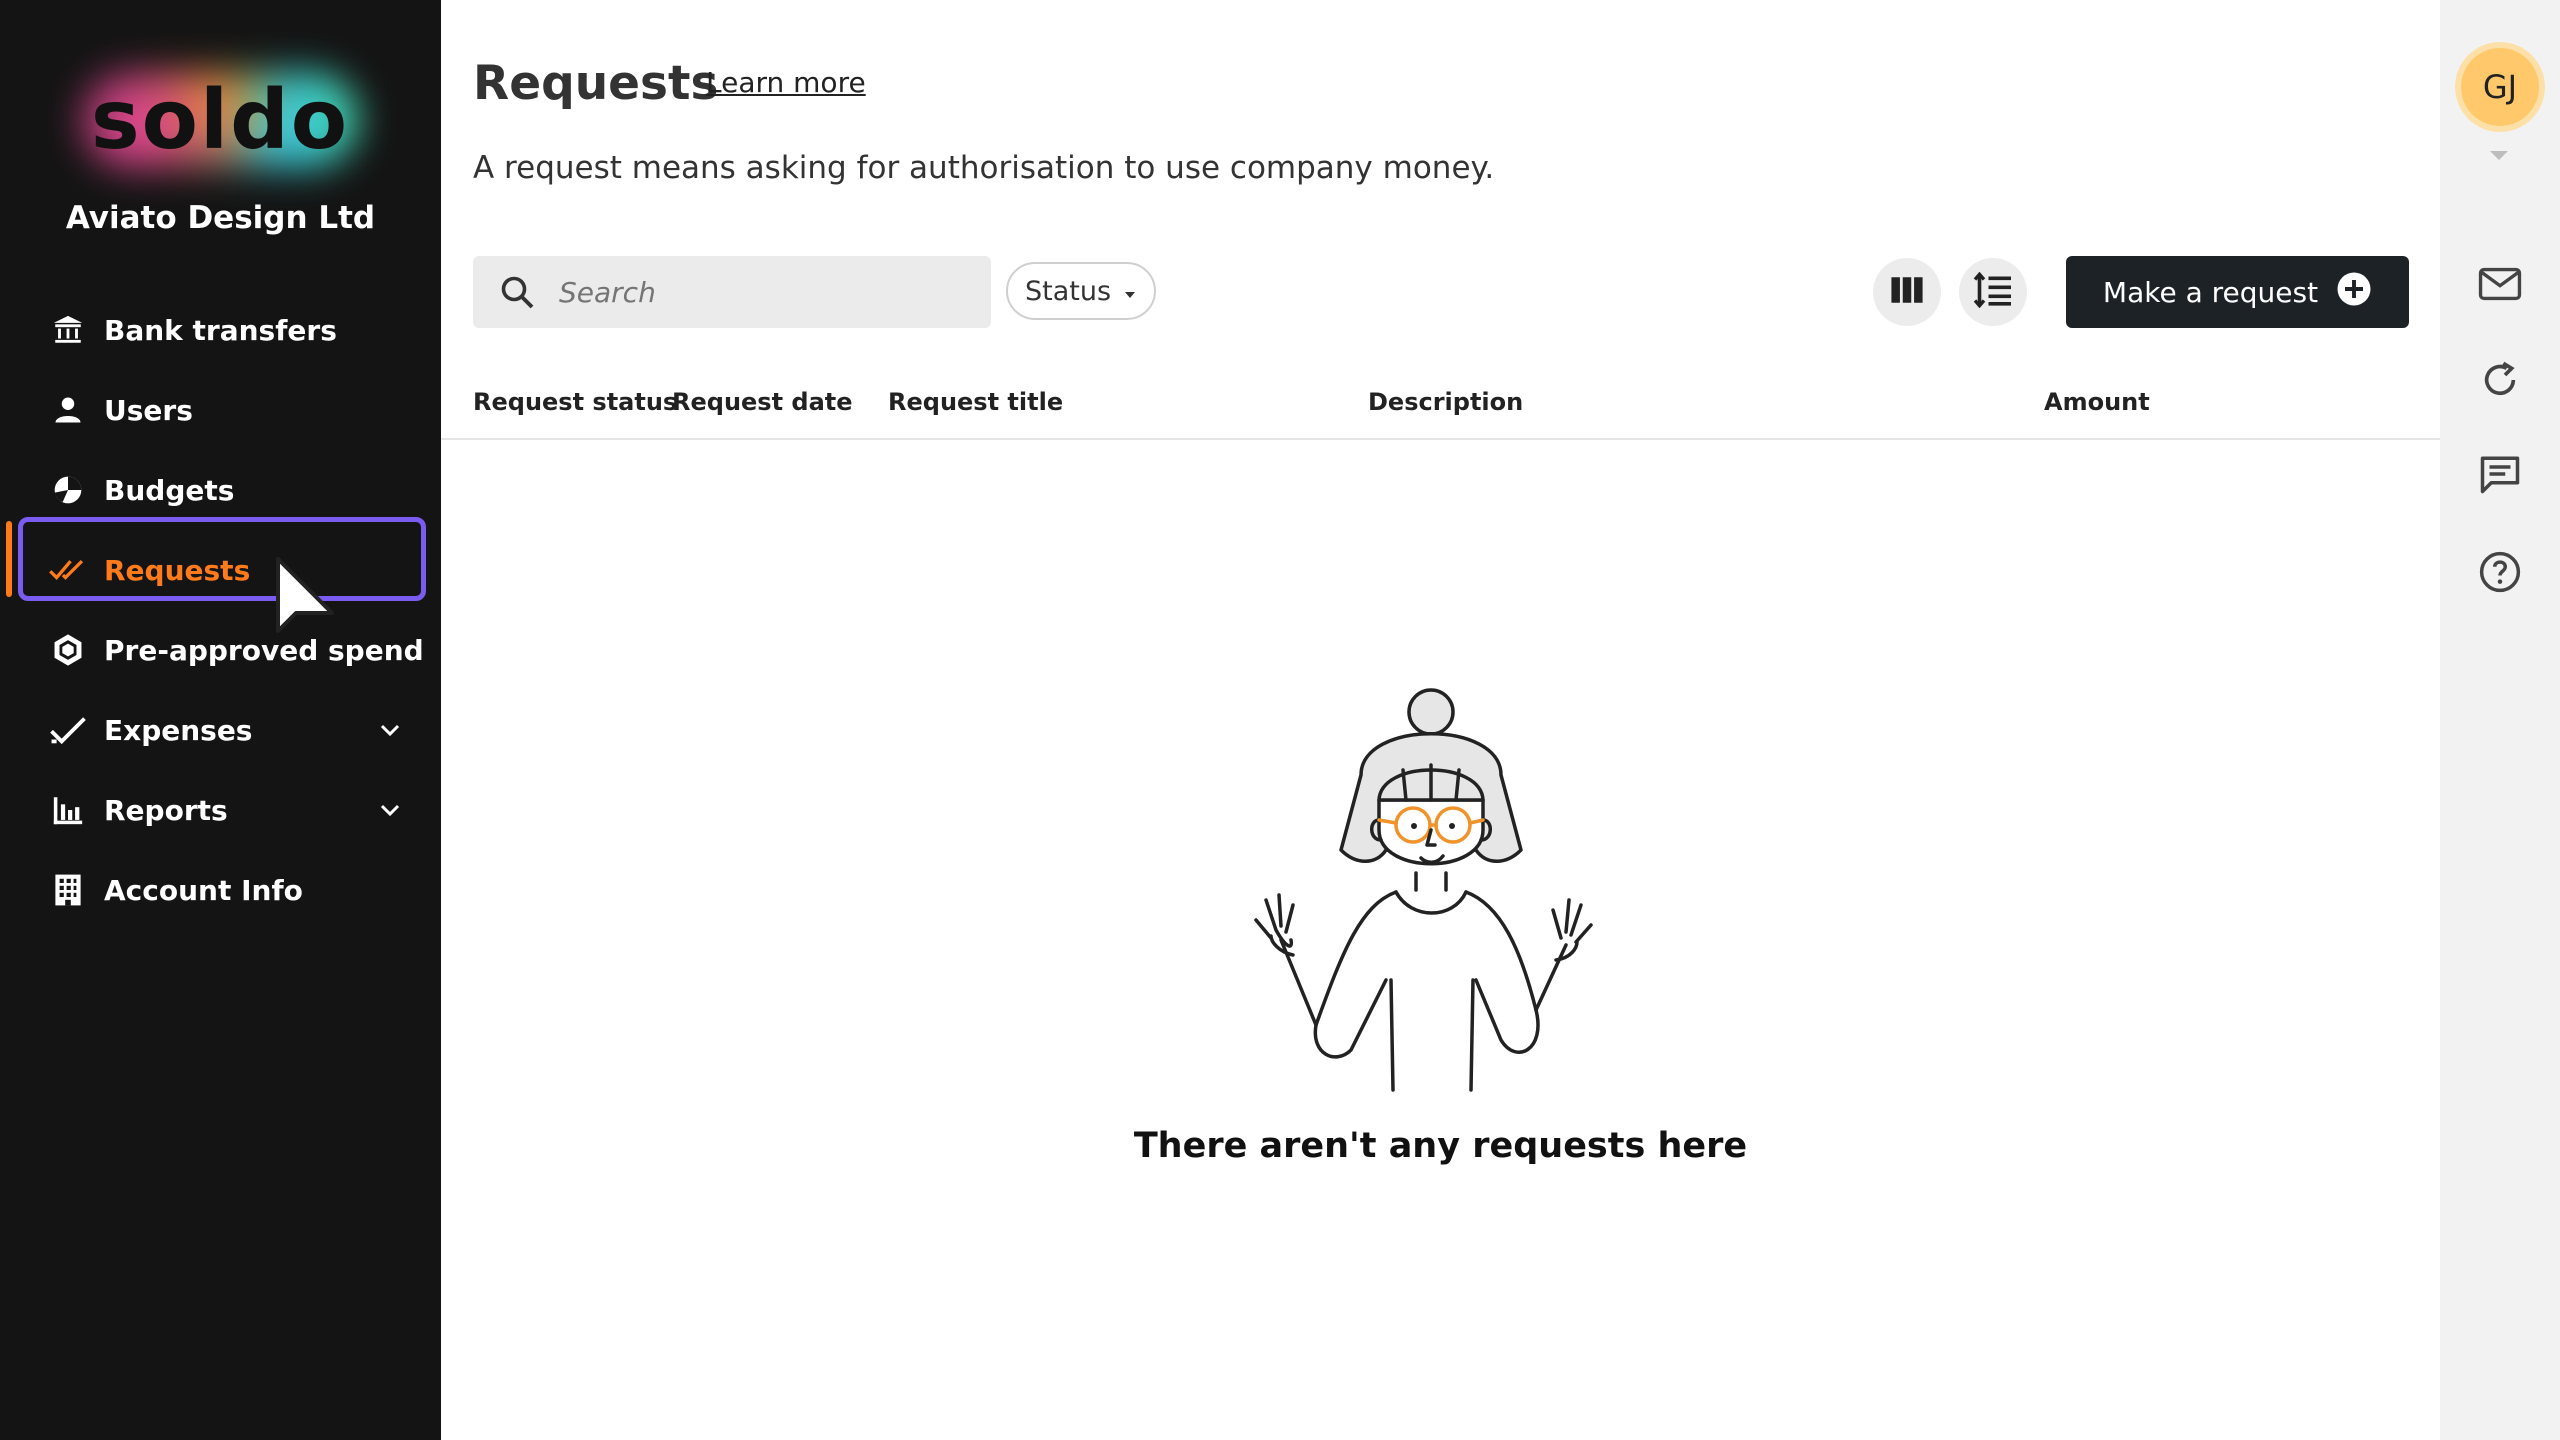 The width and height of the screenshot is (2560, 1440). I want to click on double-check-icon, so click(68, 570).